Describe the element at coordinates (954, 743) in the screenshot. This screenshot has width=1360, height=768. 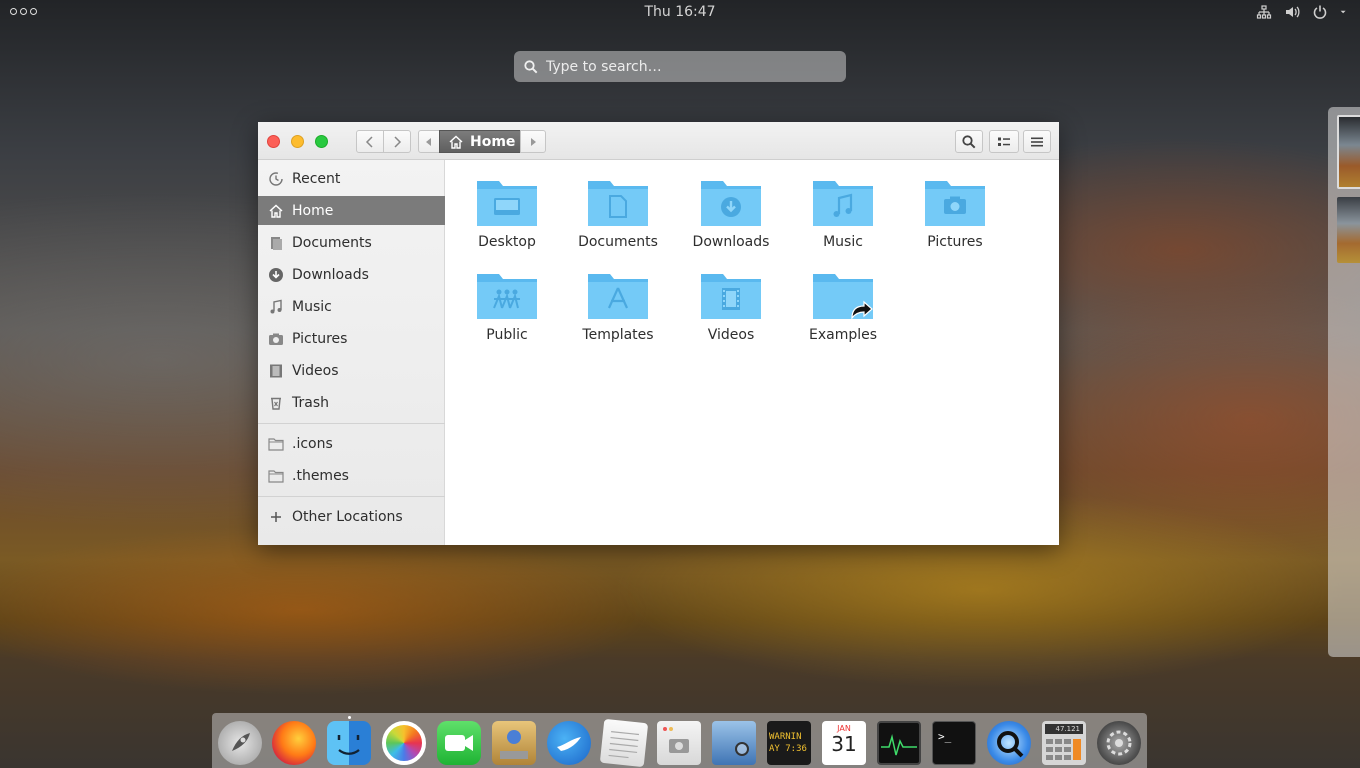
I see `terminal-icon: >_` at that location.